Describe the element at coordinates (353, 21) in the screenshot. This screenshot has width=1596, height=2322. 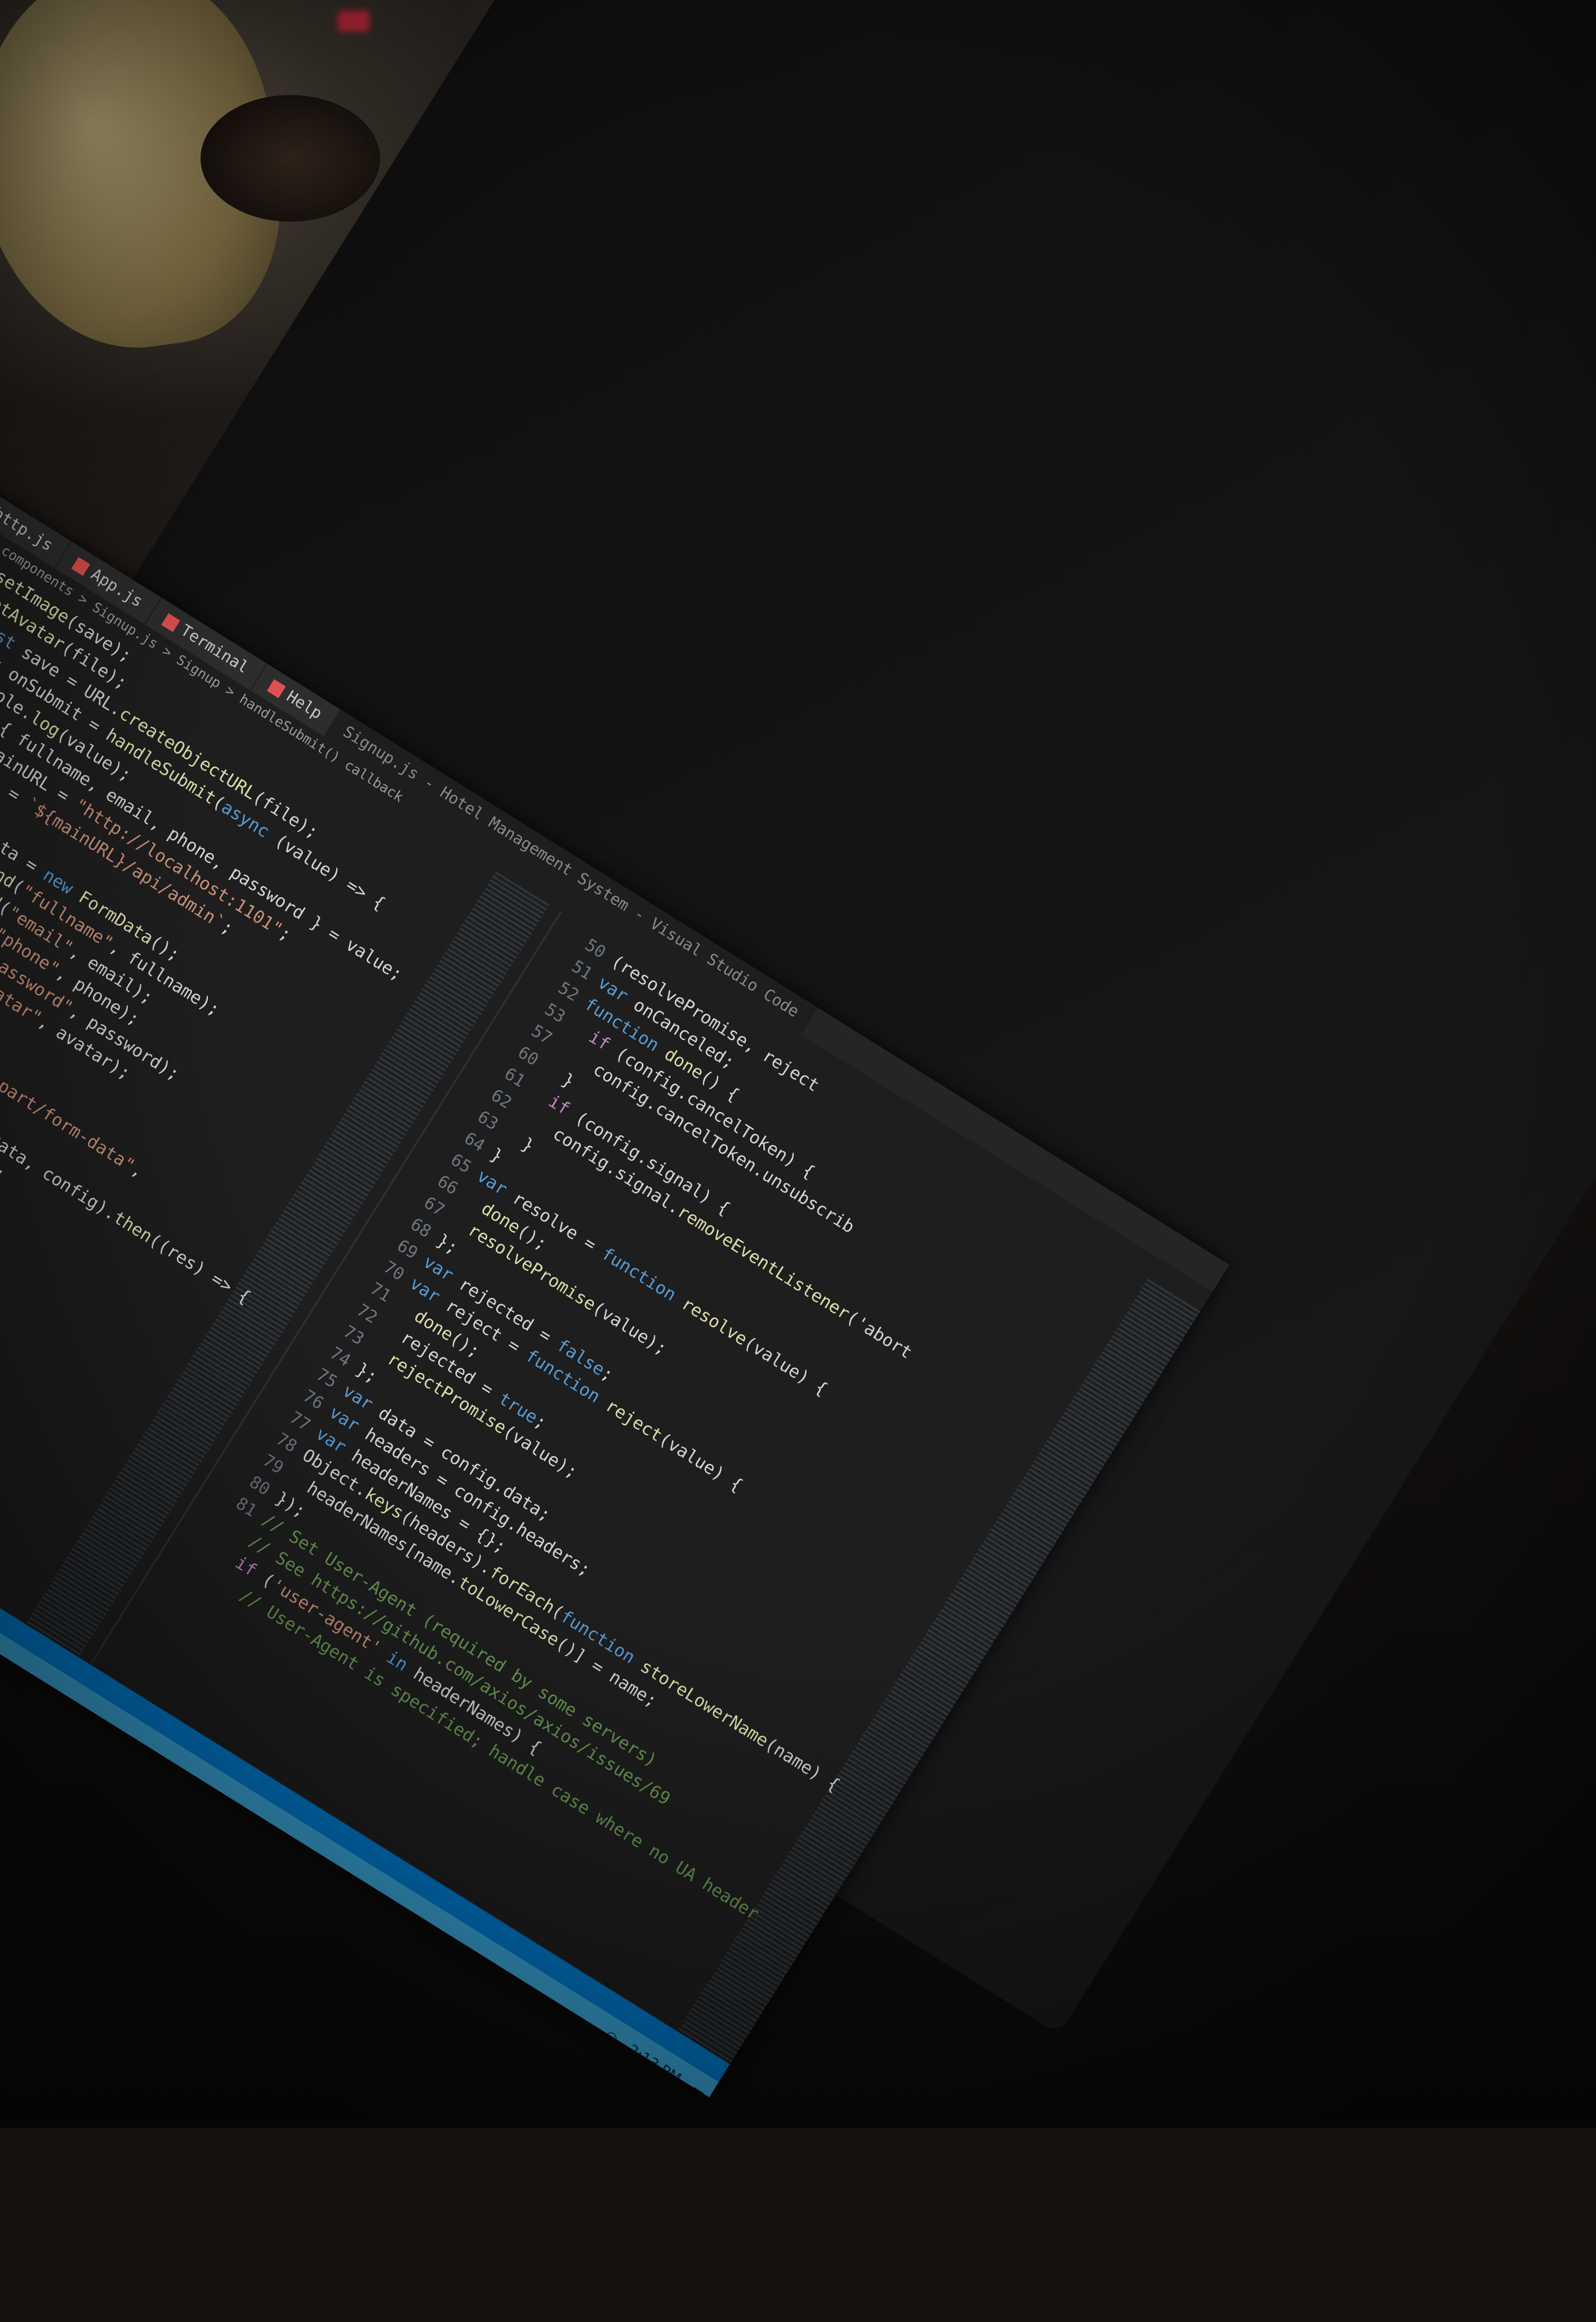
I see `red-light` at that location.